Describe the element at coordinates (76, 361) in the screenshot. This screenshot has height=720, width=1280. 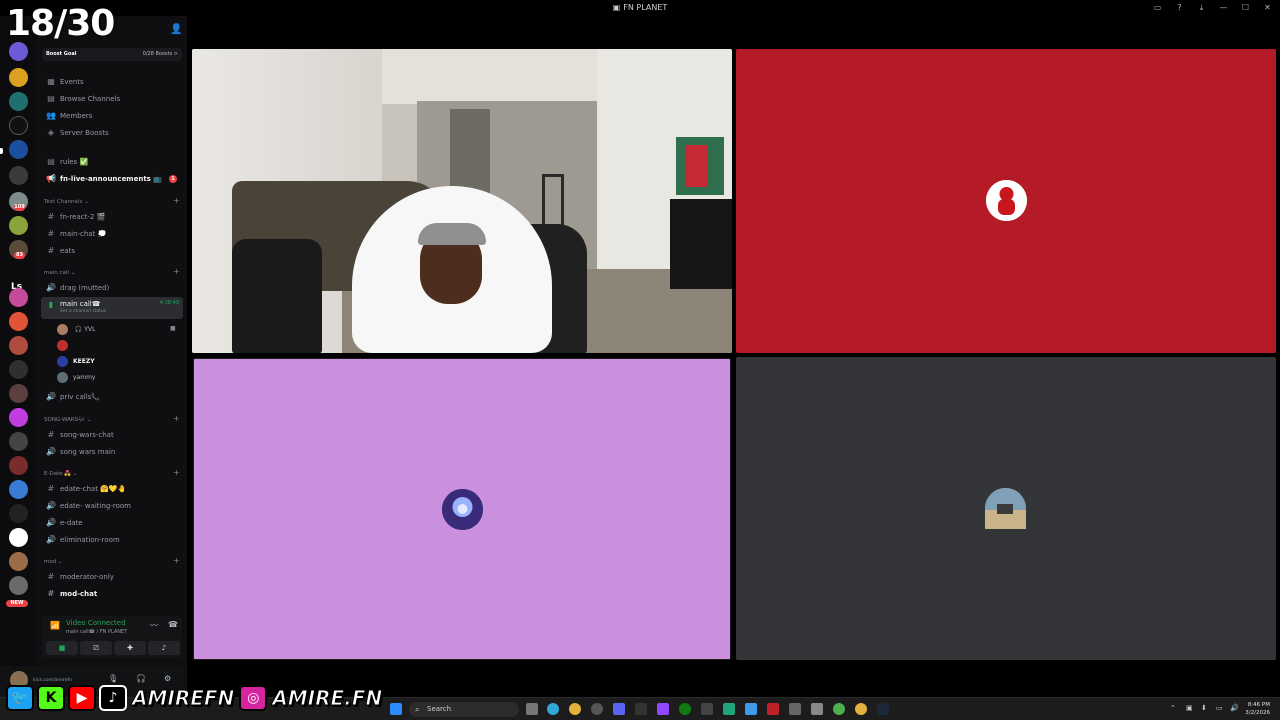
I see `voice-user: KEEZY` at that location.